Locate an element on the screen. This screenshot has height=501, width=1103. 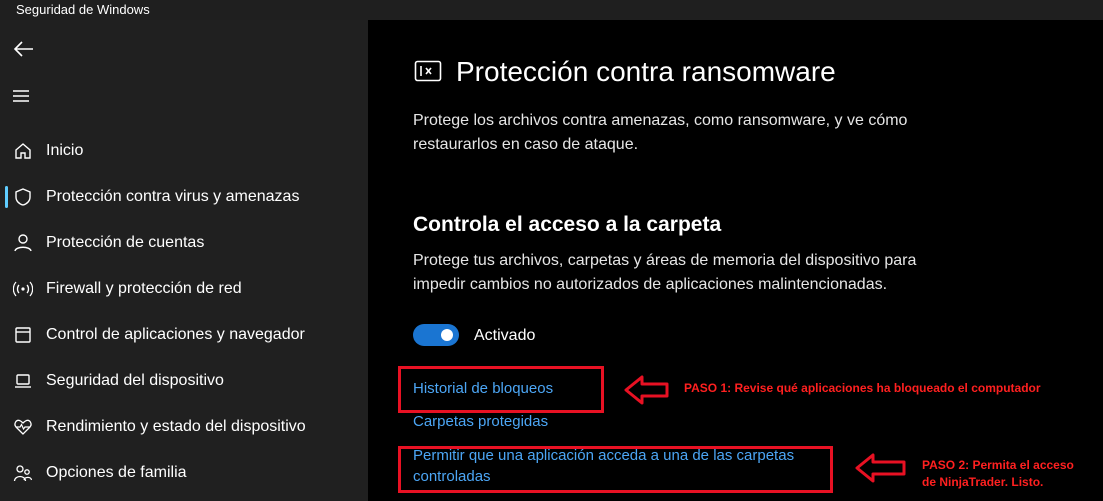
sidebar-item-firewall: Firewall y protección de red is located at coordinates (184, 289).